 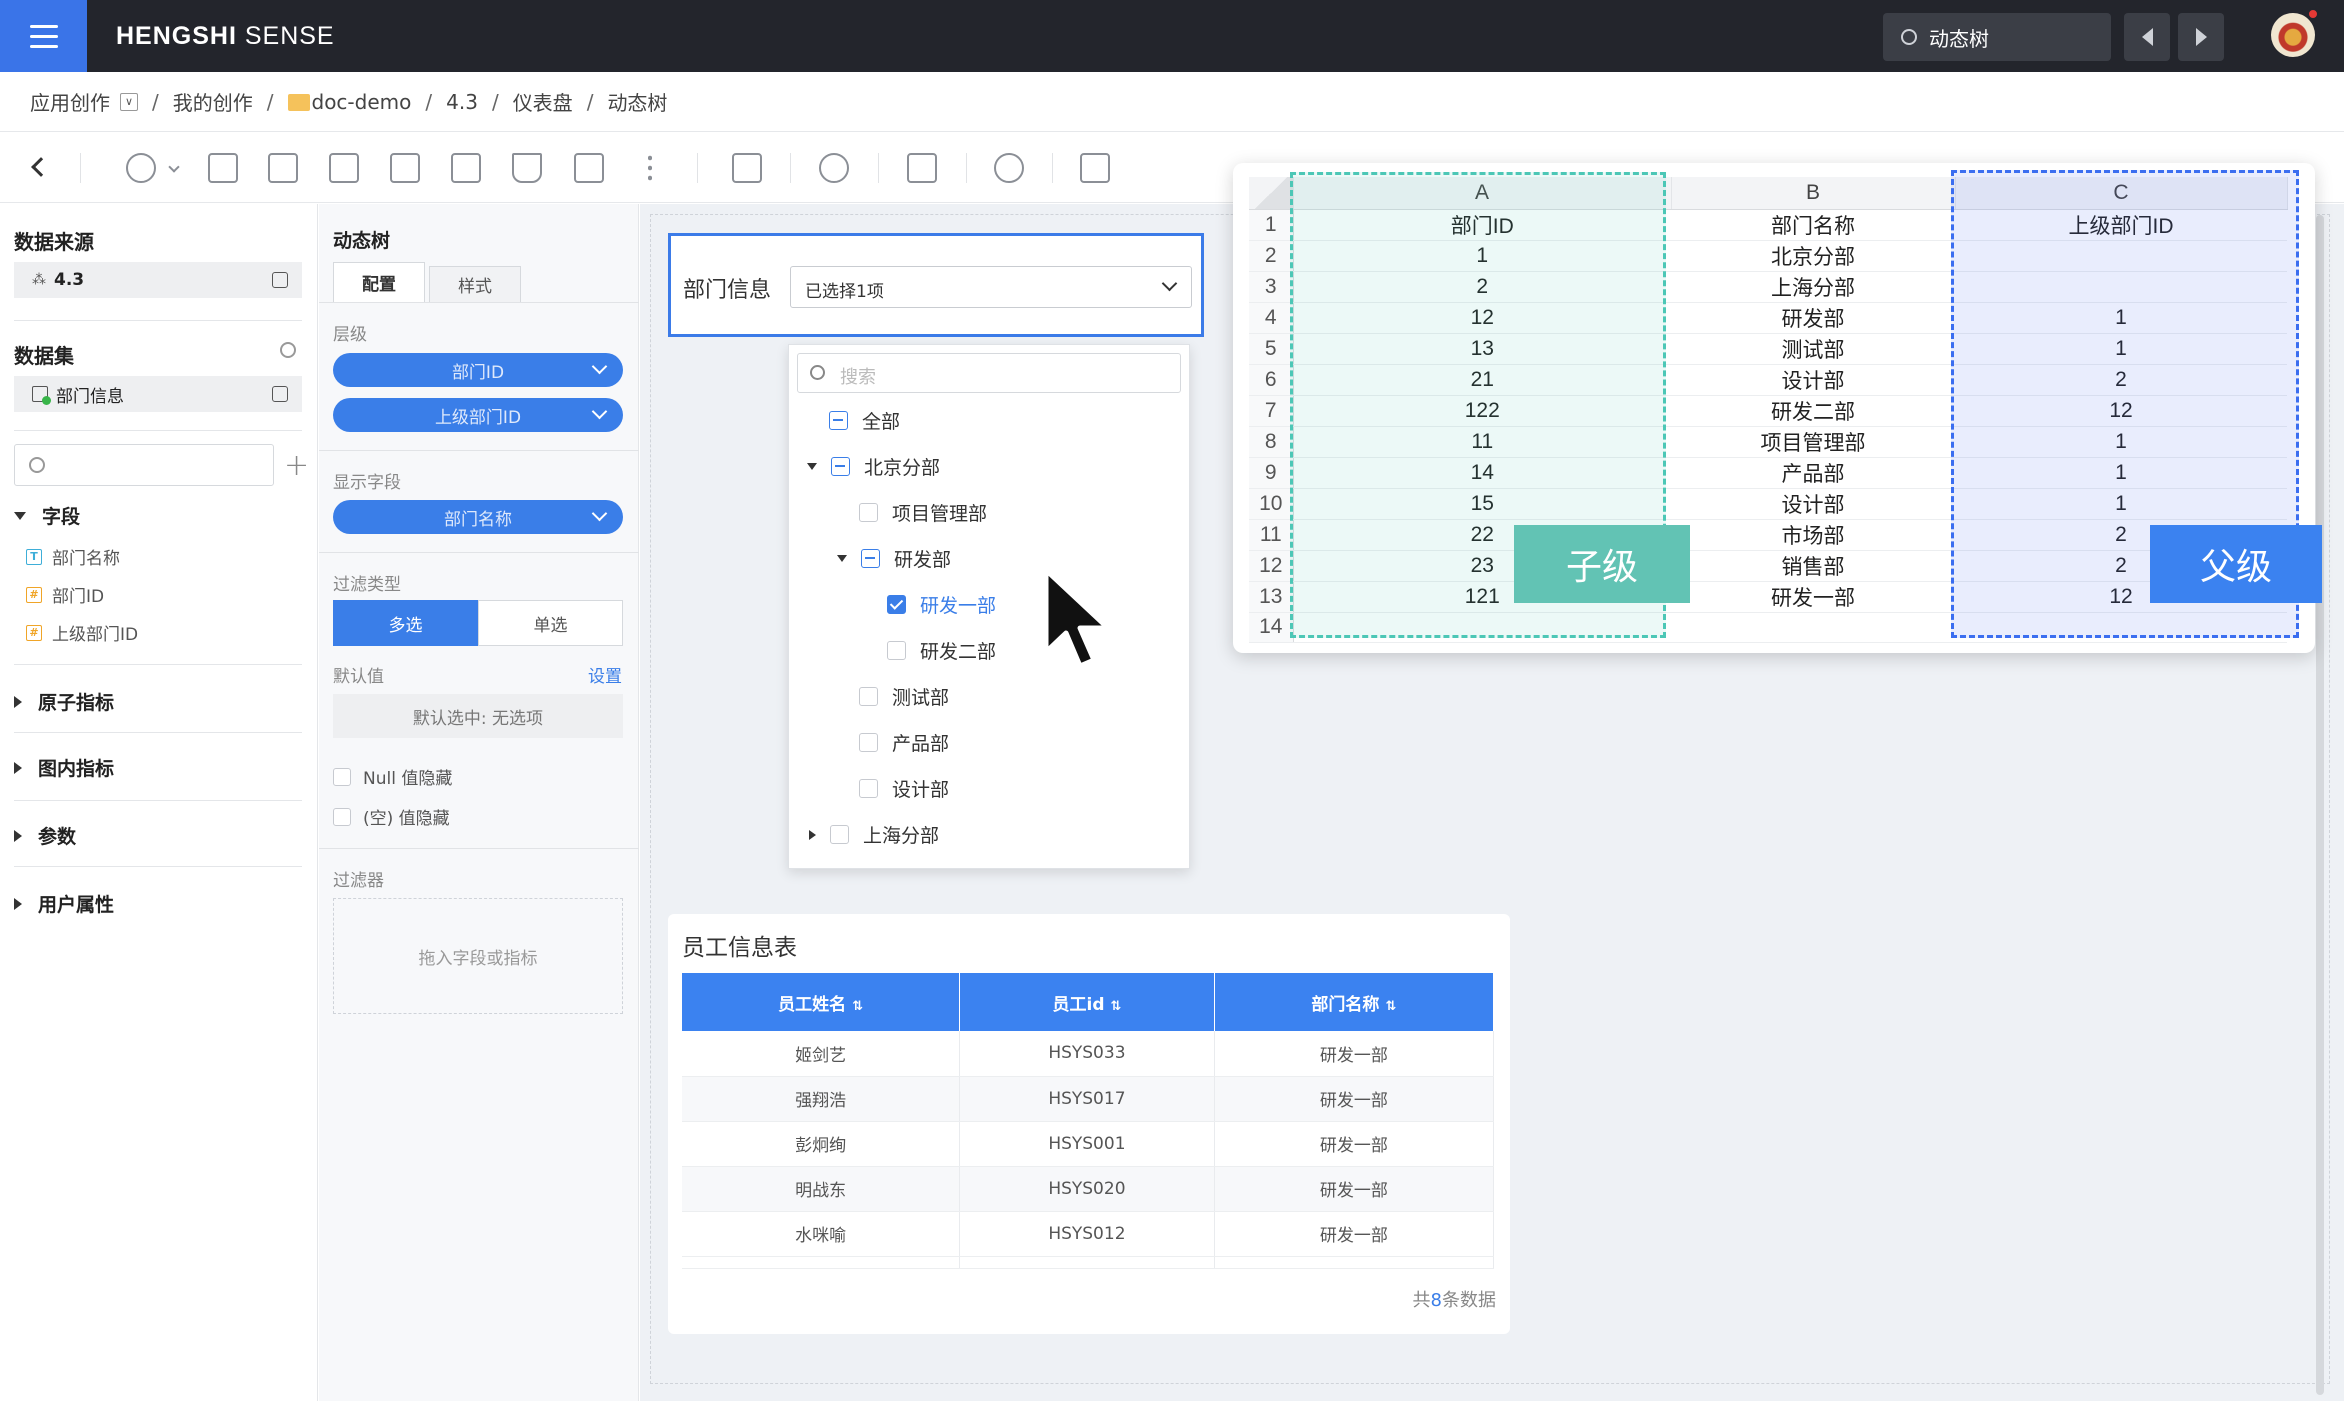 I want to click on group-atomic-metrics: 原子指标, so click(x=64, y=701).